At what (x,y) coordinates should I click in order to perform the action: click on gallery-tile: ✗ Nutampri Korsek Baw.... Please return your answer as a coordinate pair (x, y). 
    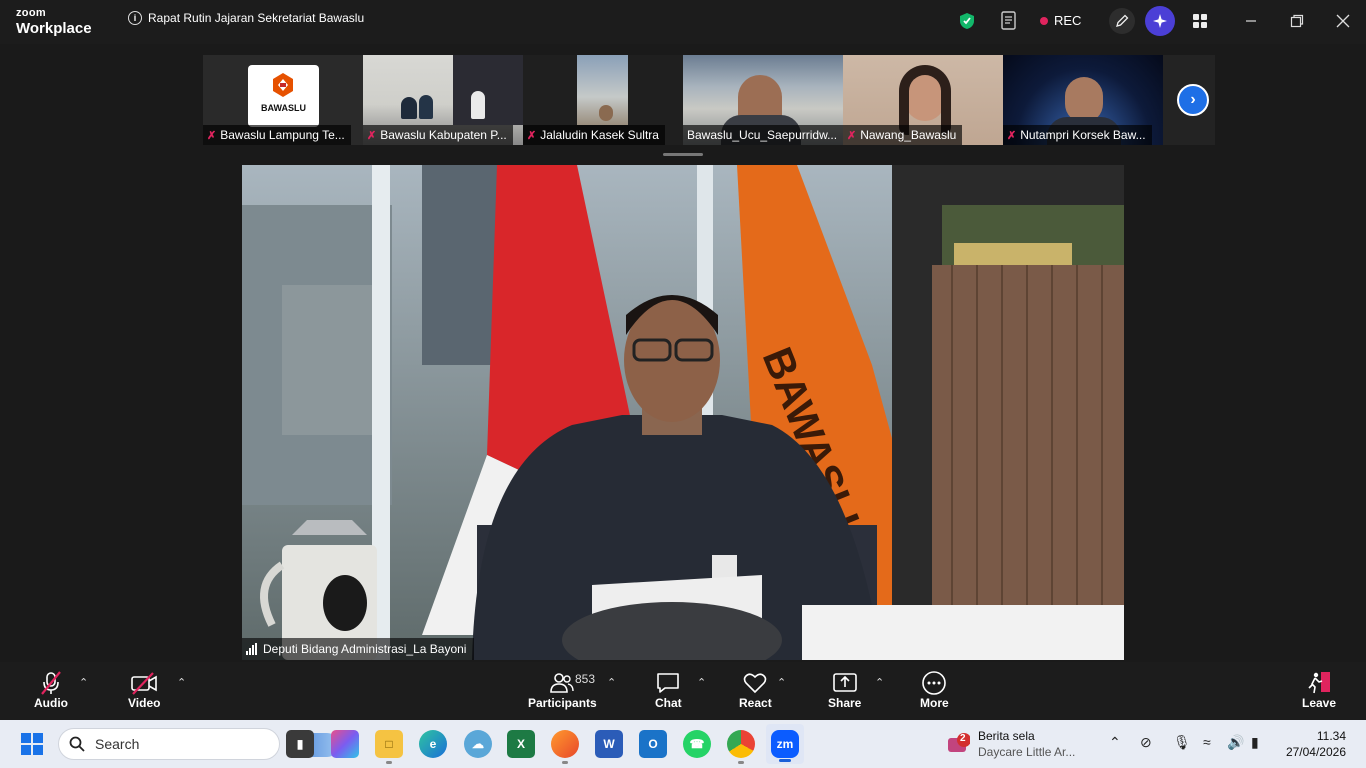
    Looking at the image, I should click on (1083, 100).